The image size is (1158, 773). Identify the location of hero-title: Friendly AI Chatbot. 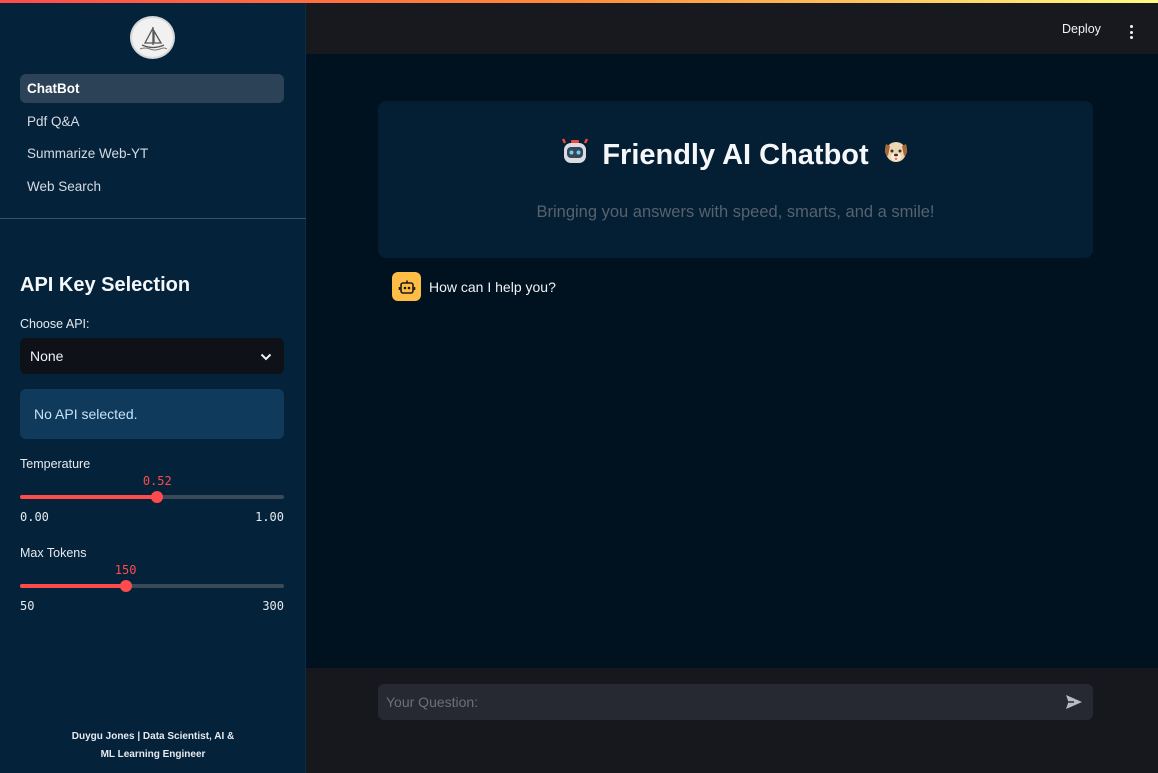
(735, 154).